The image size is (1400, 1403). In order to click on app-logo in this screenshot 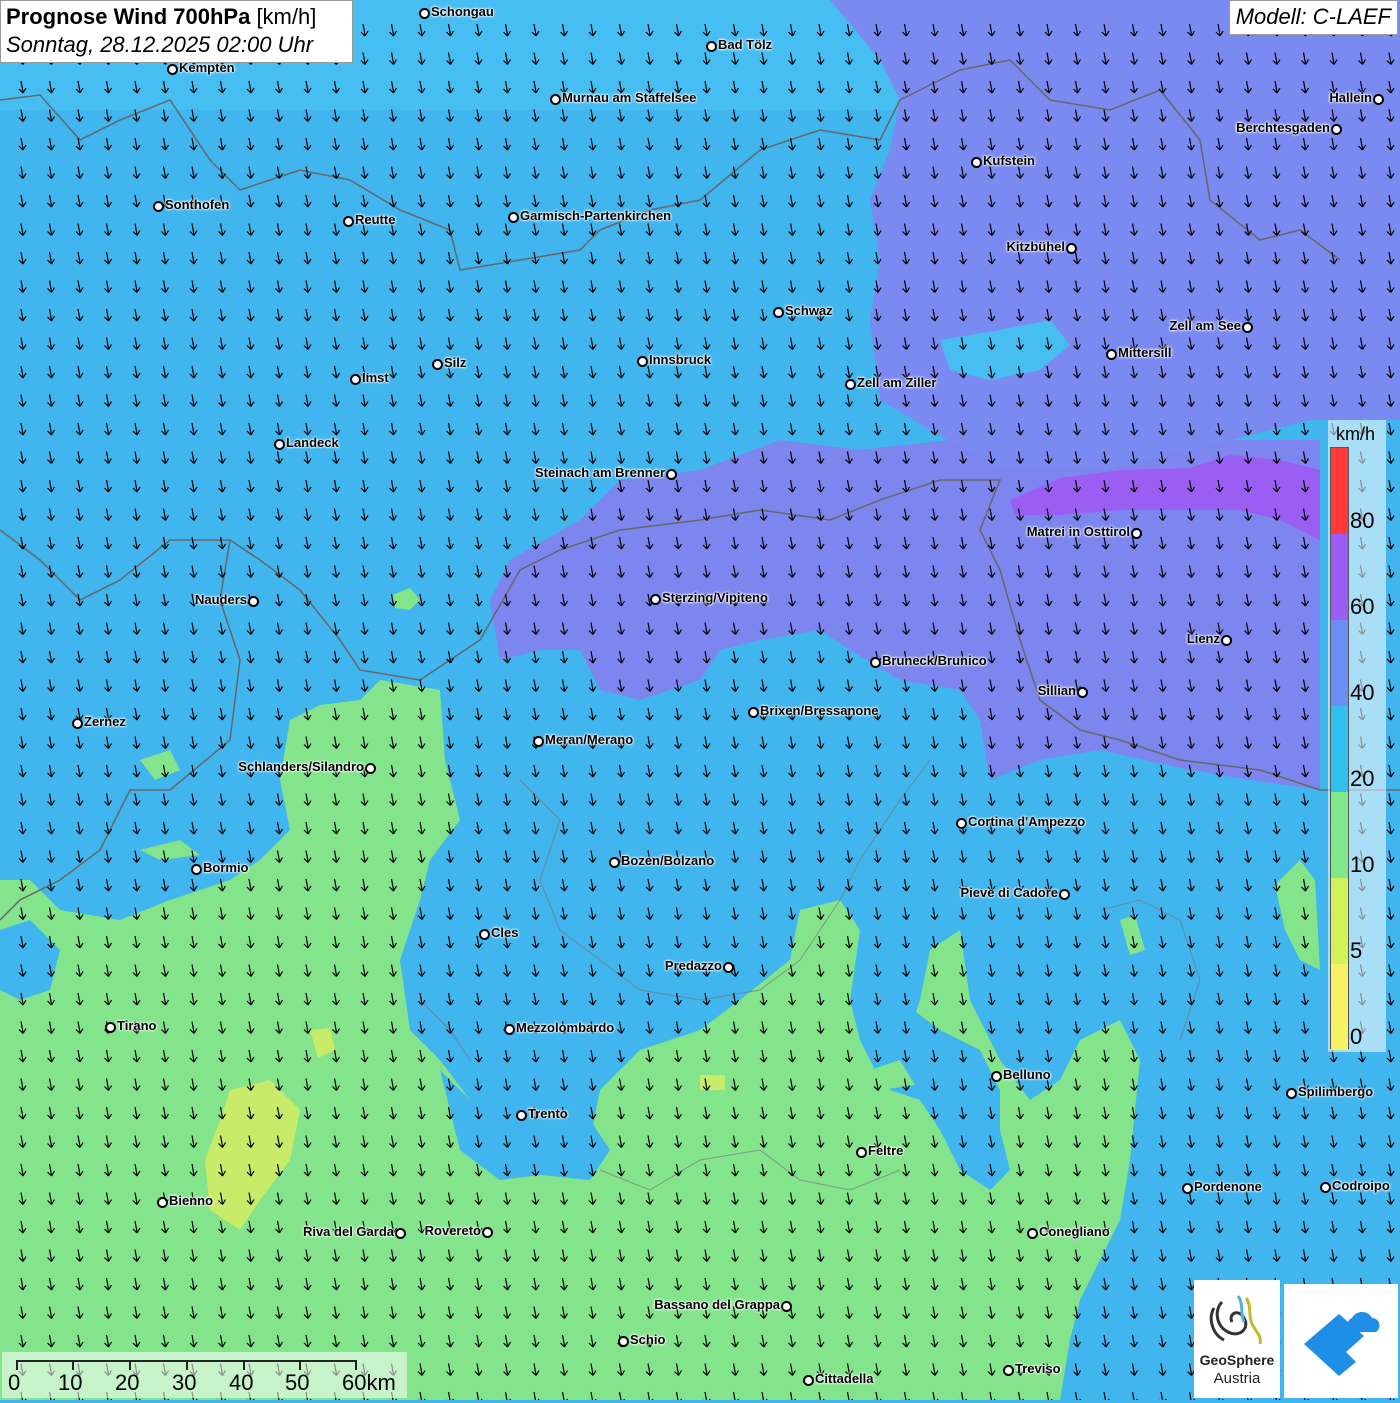, I will do `click(1341, 1341)`.